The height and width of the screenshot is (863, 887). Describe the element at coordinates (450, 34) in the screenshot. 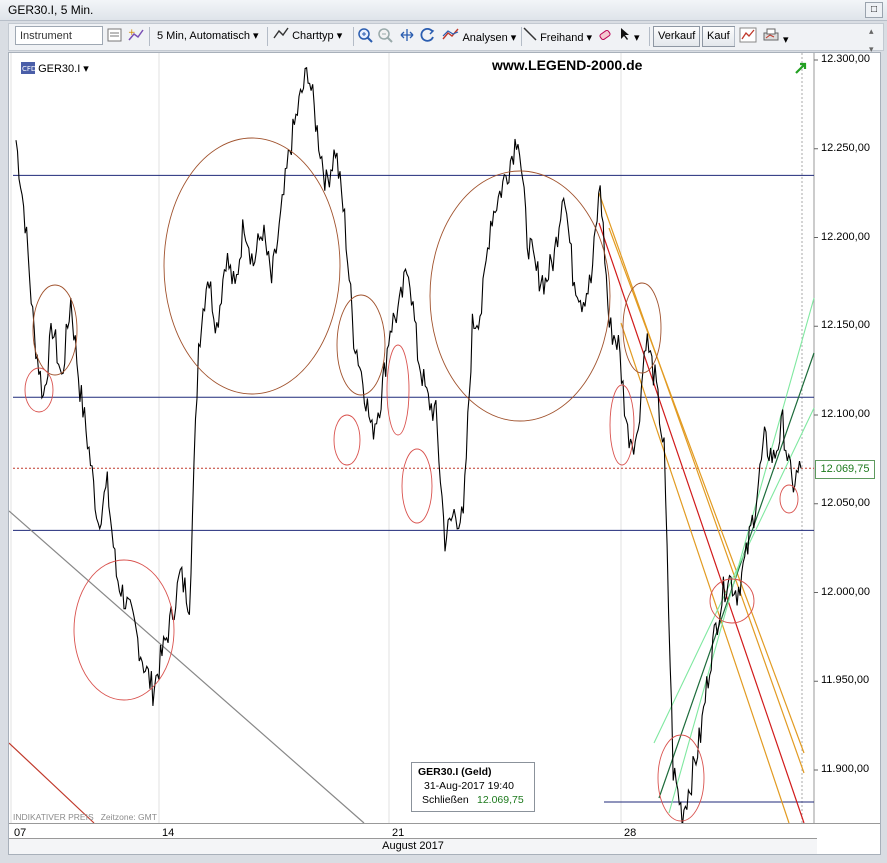

I see `analyses-icon` at that location.